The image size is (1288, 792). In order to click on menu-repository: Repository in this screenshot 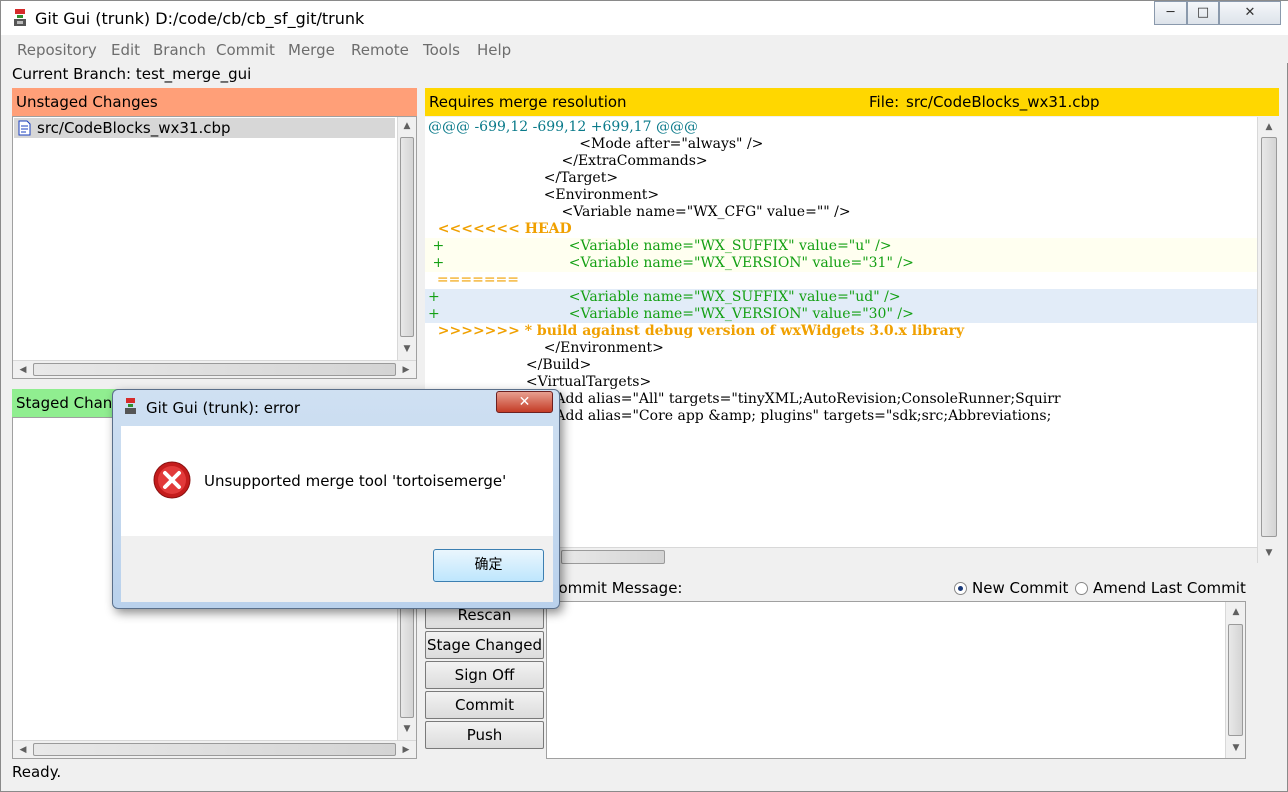, I will do `click(57, 50)`.